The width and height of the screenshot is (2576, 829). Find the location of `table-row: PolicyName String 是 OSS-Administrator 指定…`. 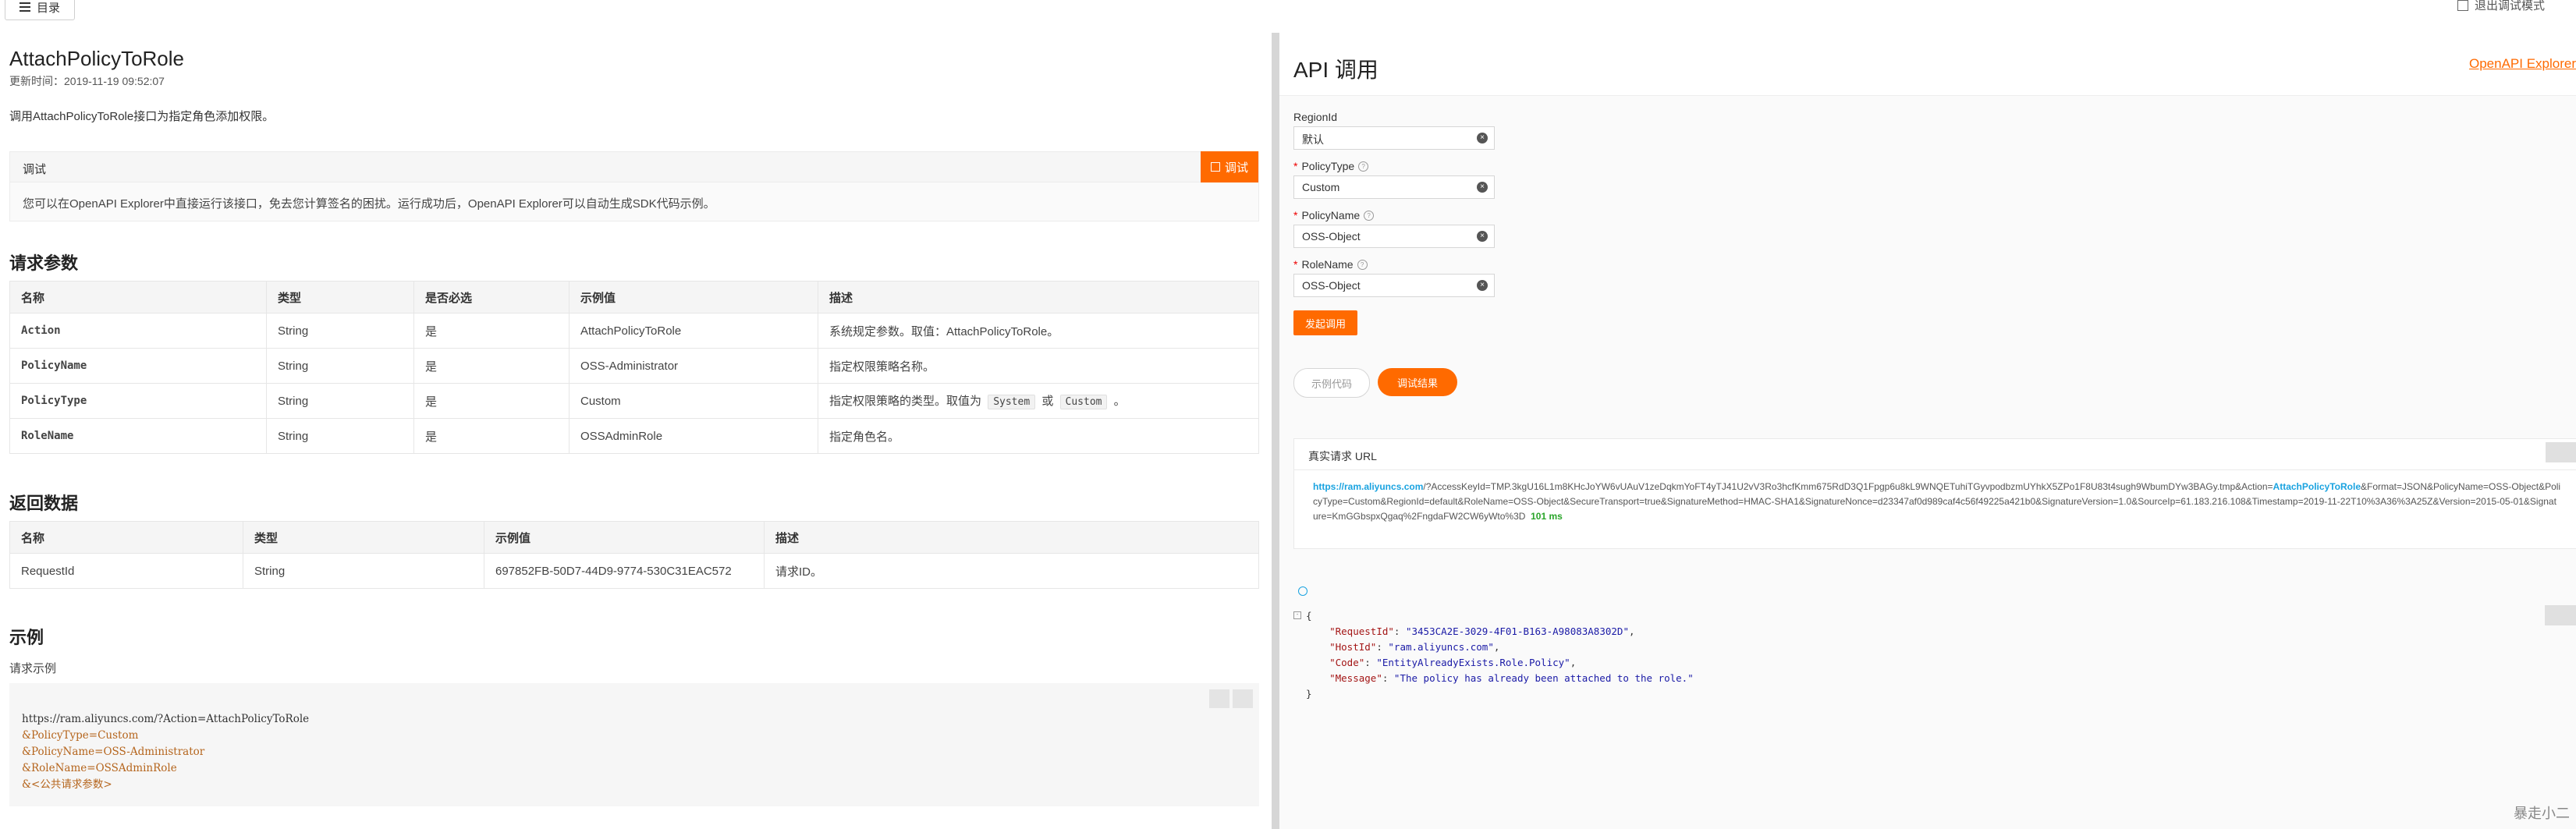

table-row: PolicyName String 是 OSS-Administrator 指定… is located at coordinates (634, 366).